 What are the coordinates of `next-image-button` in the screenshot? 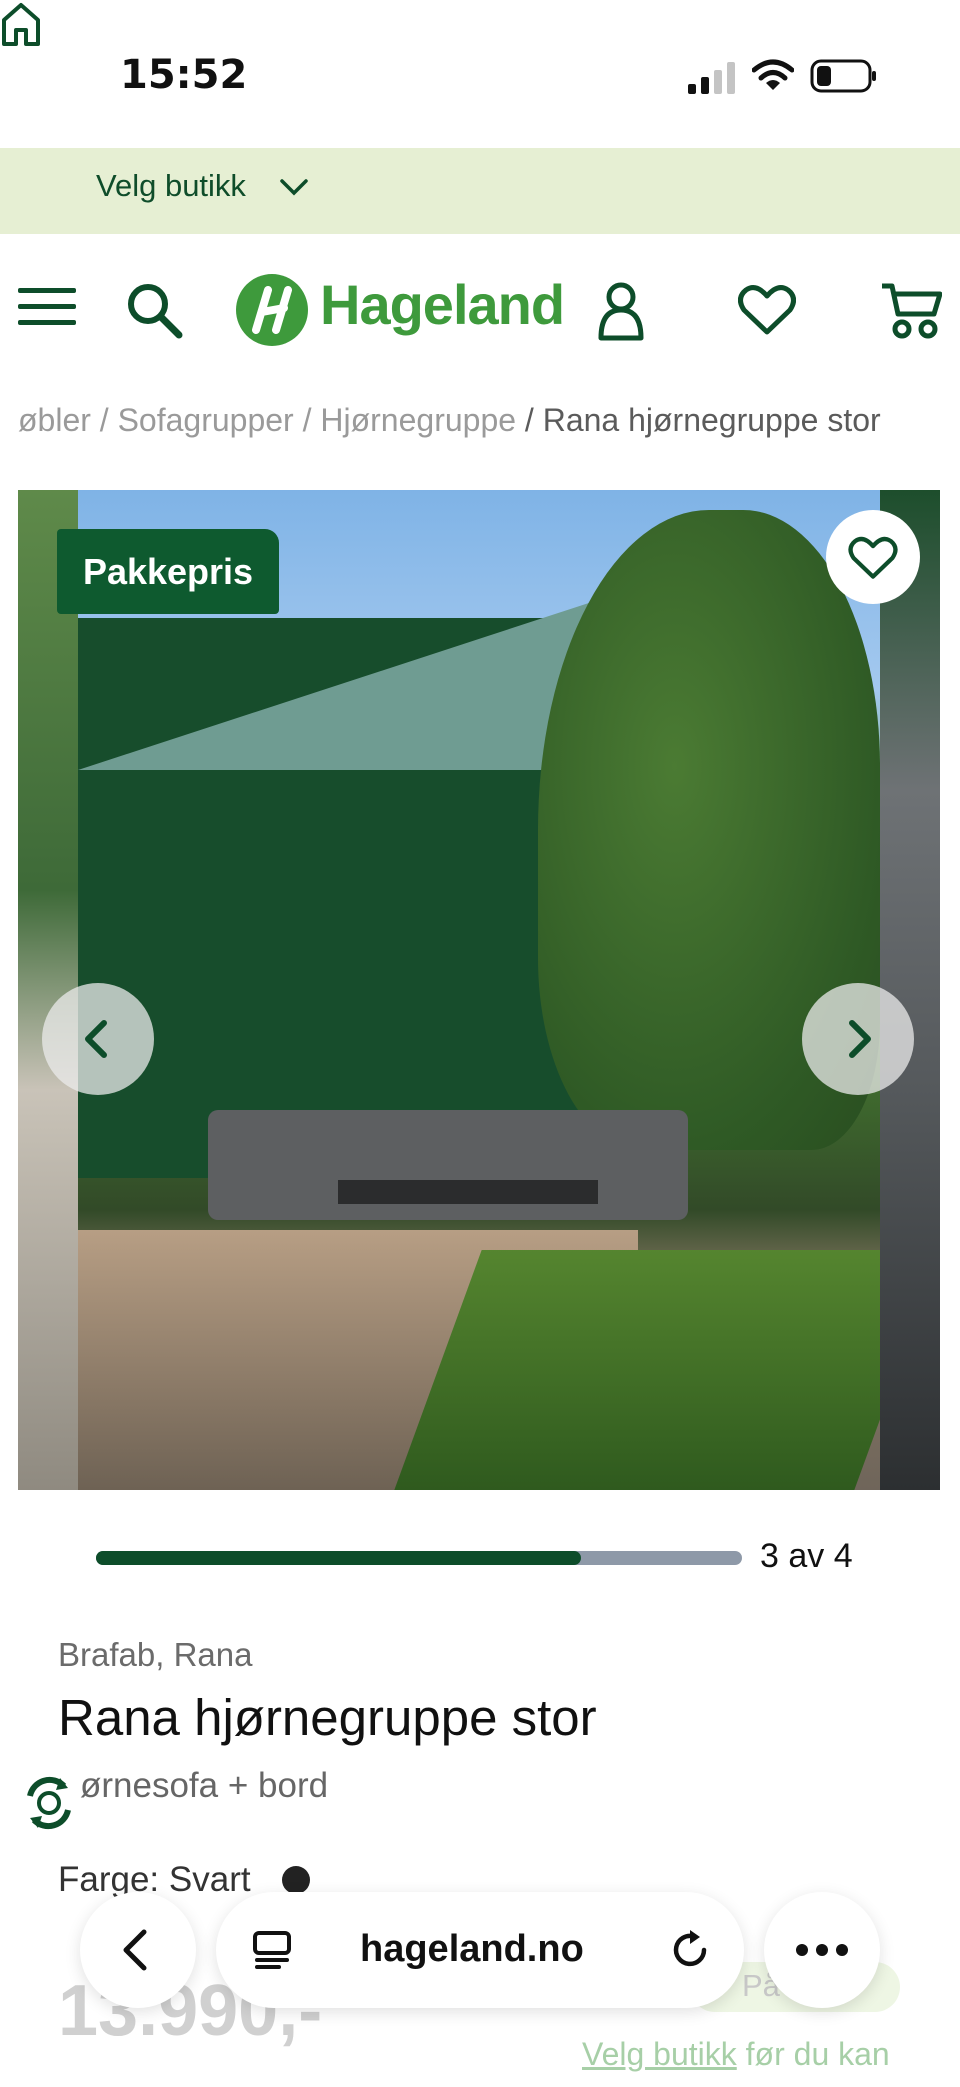 It's located at (858, 1039).